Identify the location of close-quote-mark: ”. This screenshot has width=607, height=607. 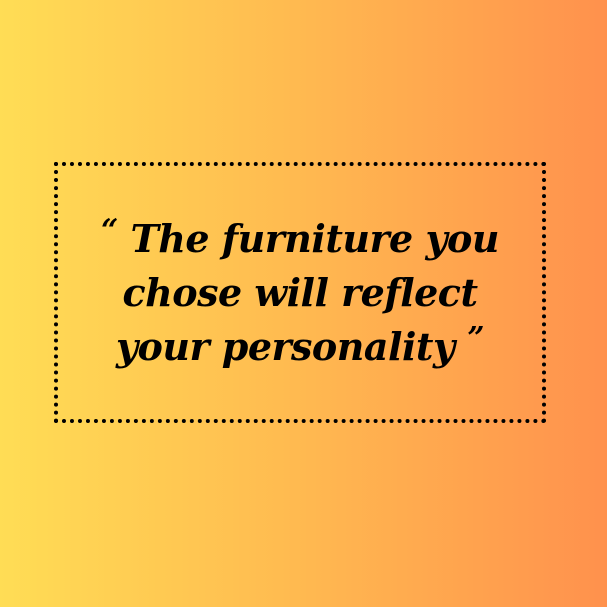
(476, 338).